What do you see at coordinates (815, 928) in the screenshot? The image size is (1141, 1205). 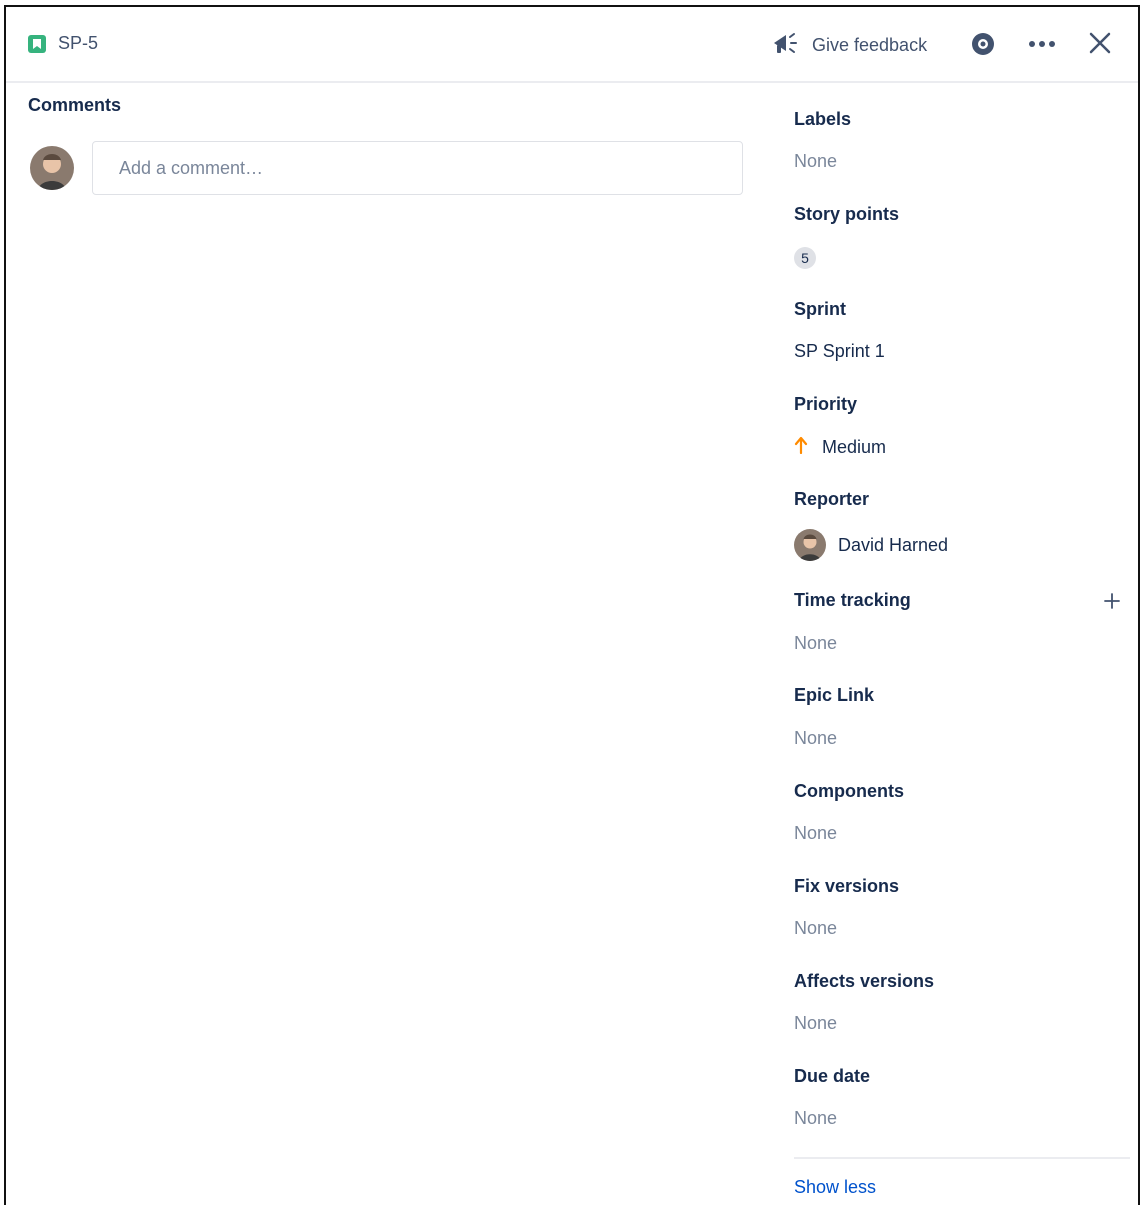 I see `fix-versions-value: None` at bounding box center [815, 928].